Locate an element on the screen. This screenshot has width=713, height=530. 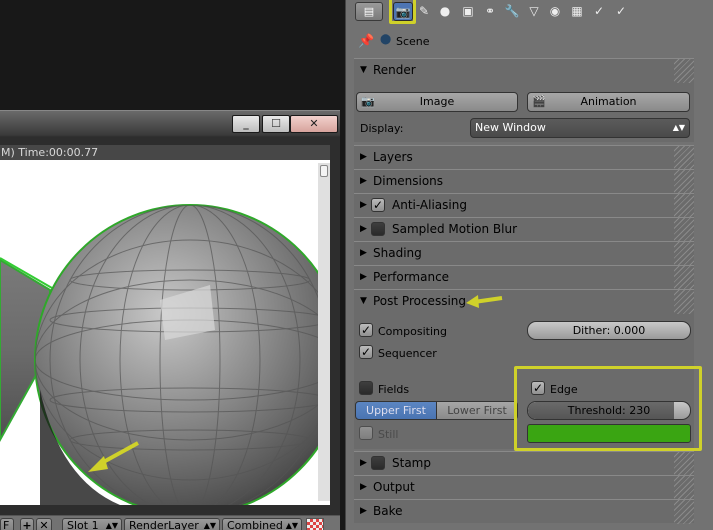
dimensions-panel: ▶ Dimensions is located at coordinates (524, 181).